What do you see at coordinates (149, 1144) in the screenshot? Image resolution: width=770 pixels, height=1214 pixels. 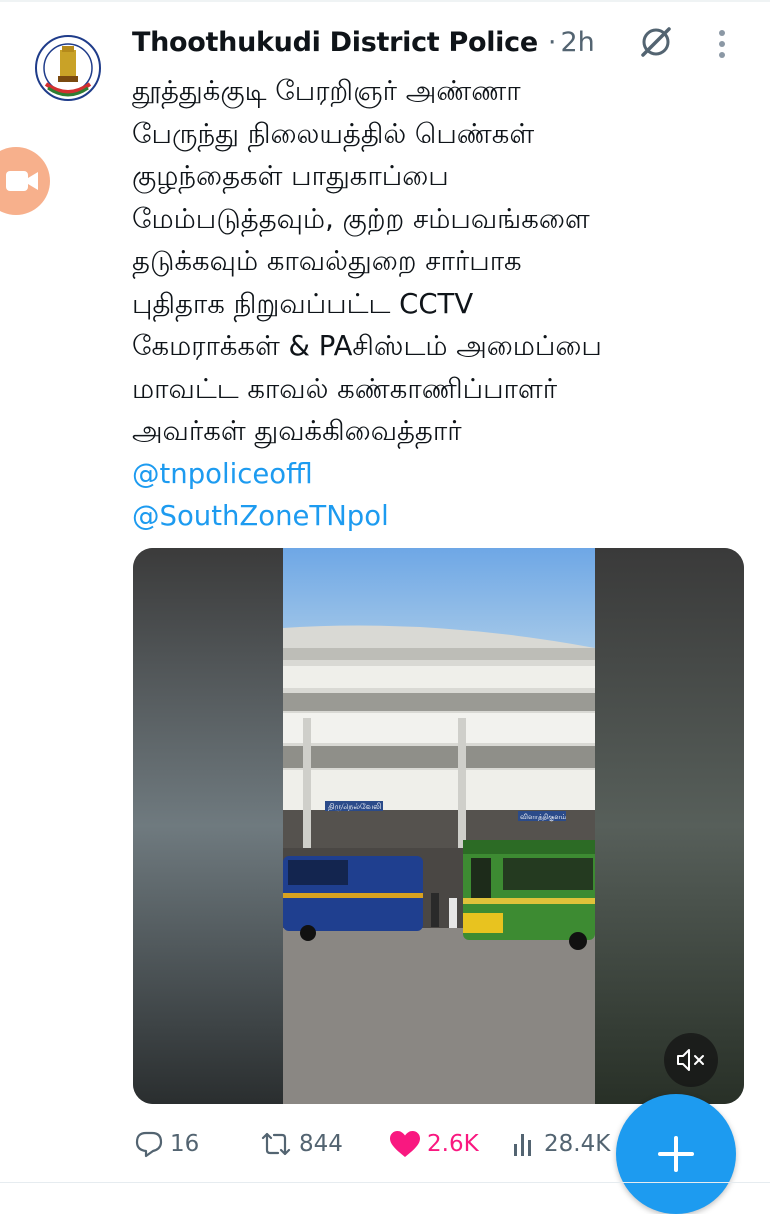 I see `reply-icon` at bounding box center [149, 1144].